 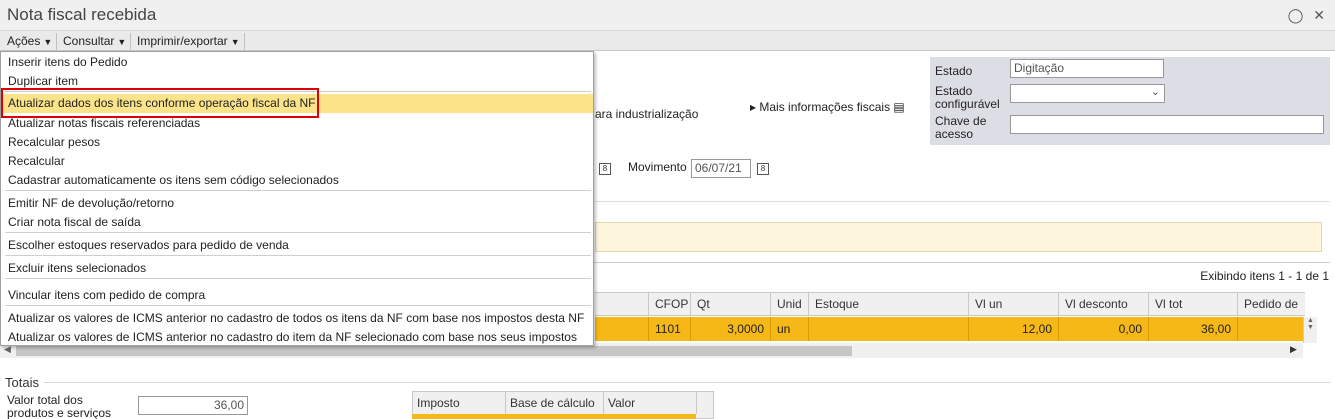 What do you see at coordinates (89, 41) in the screenshot?
I see `menu-consultar-label: Consultar` at bounding box center [89, 41].